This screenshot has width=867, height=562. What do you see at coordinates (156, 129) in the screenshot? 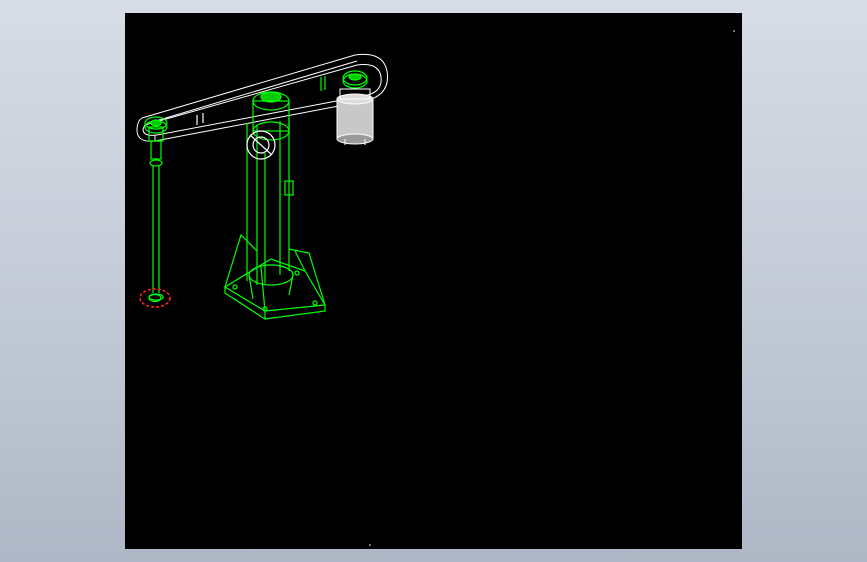
I see `idler-pulley` at bounding box center [156, 129].